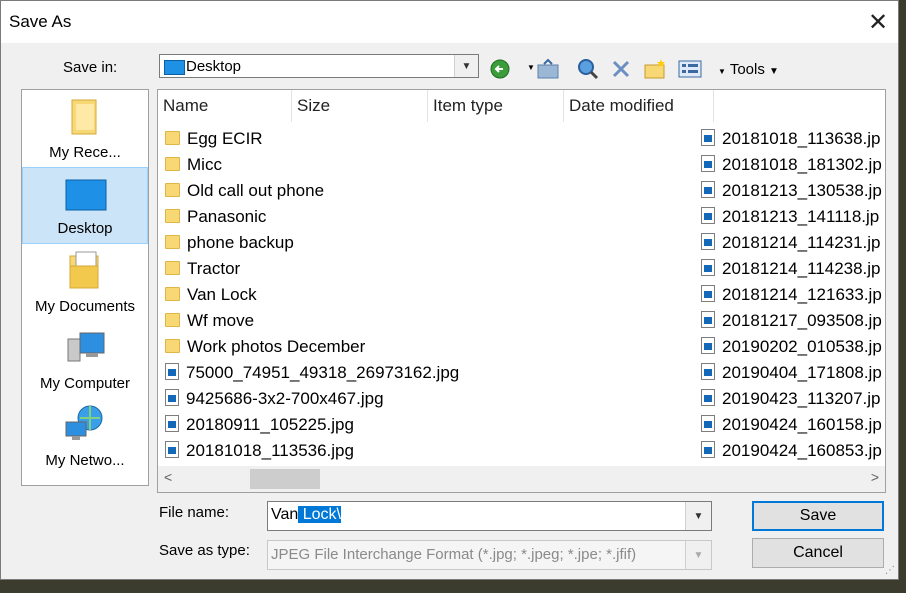 The height and width of the screenshot is (593, 906). I want to click on documents-icon, so click(84, 270).